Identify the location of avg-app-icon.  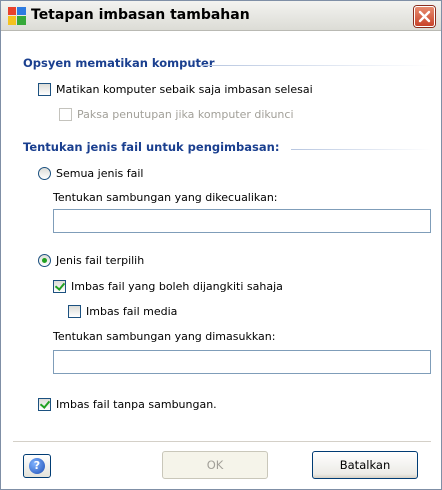
(17, 16).